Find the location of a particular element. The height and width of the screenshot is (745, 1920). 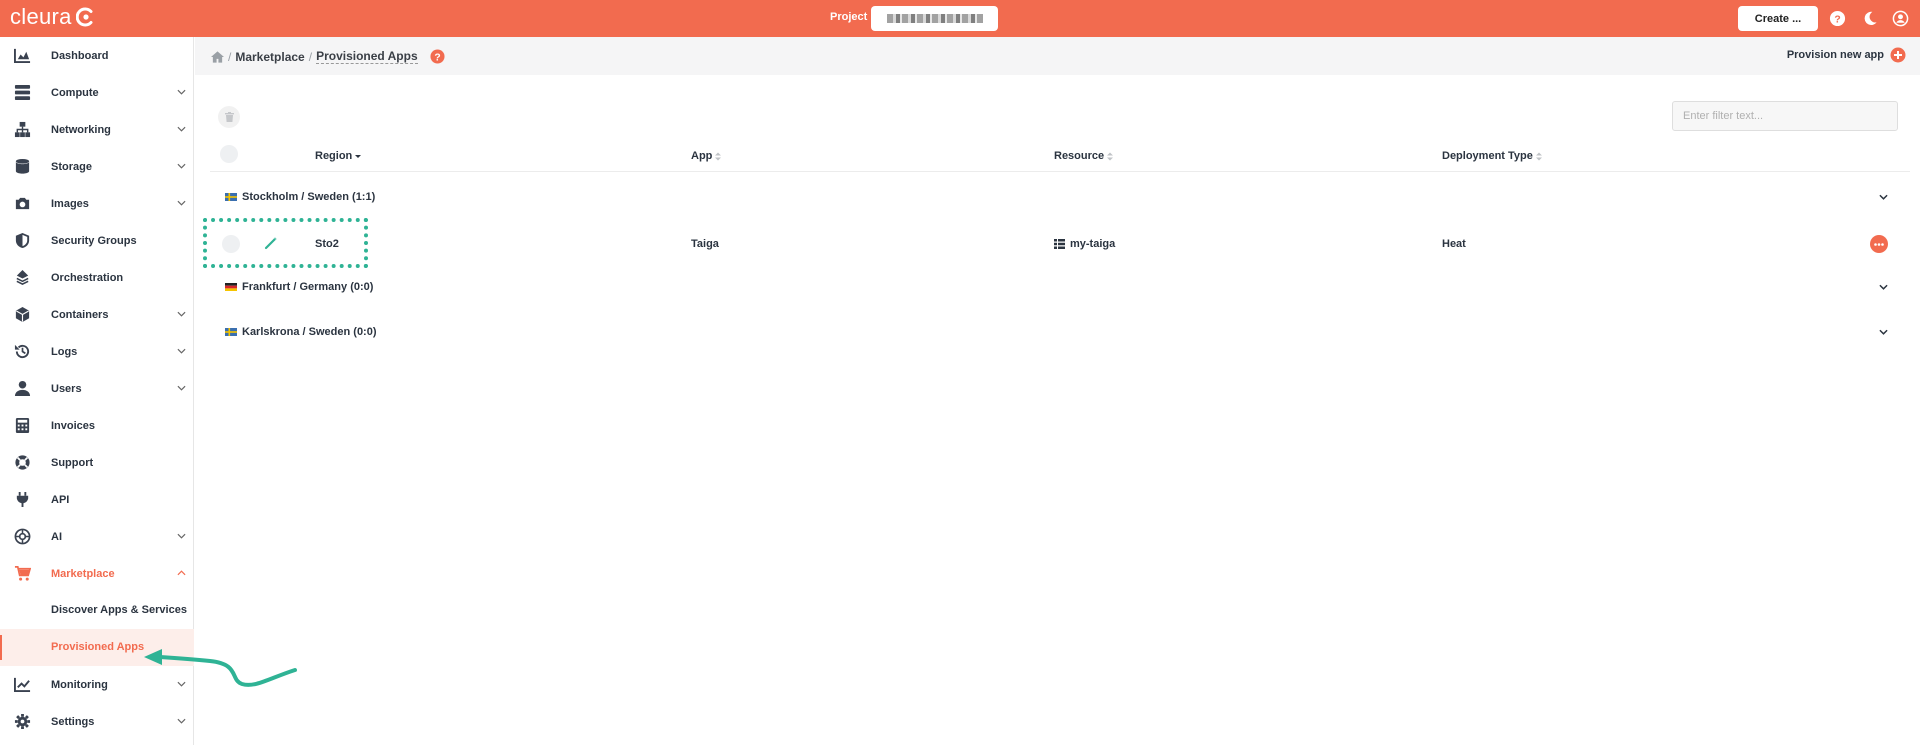

filter-input is located at coordinates (1785, 116).